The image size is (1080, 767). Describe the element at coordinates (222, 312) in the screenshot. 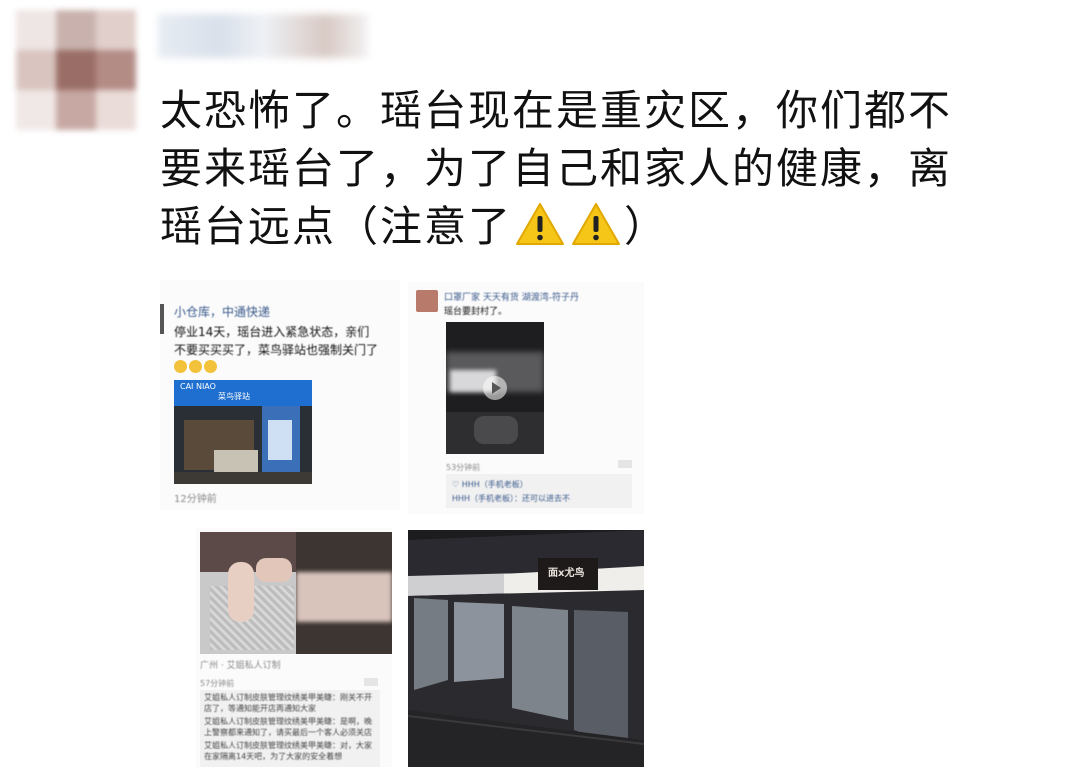

I see `photo1-poster: 小仓库，中通快递` at that location.